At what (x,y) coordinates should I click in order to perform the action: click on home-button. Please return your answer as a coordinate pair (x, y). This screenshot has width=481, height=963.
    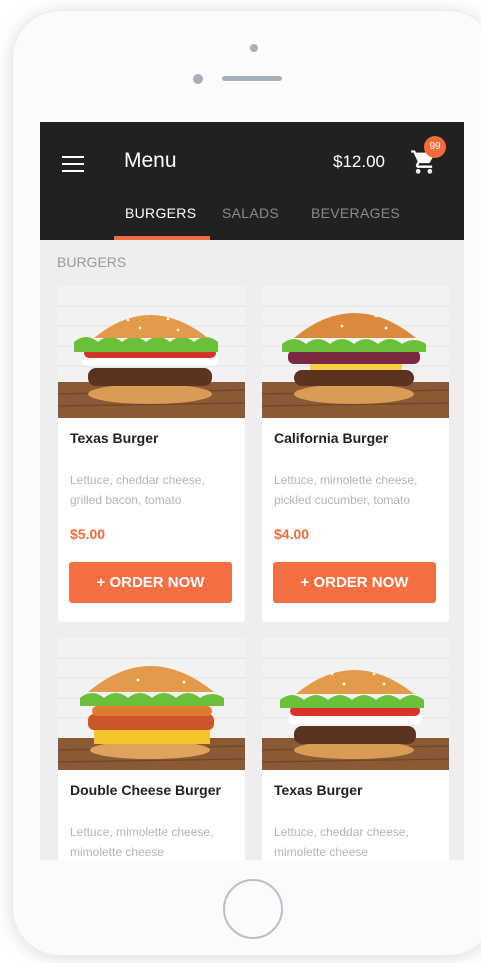
    Looking at the image, I should click on (253, 909).